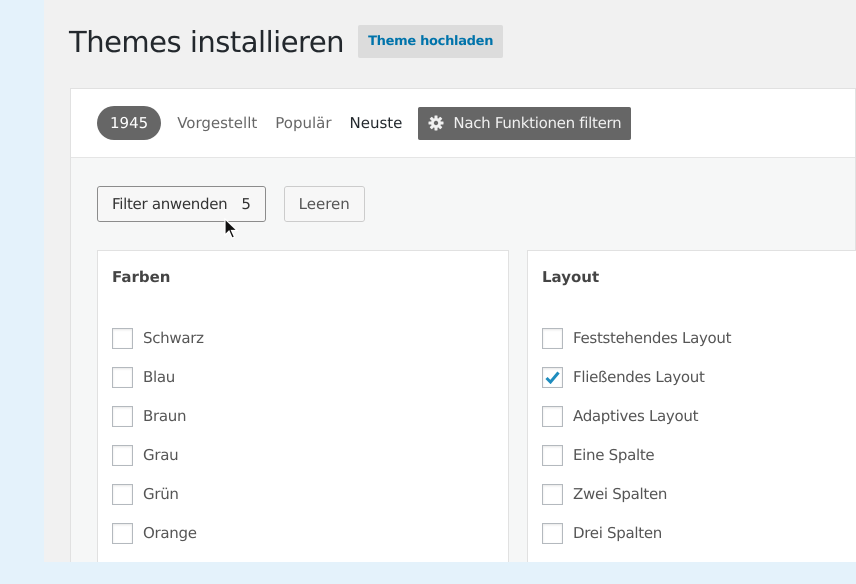 The width and height of the screenshot is (856, 584). Describe the element at coordinates (436, 123) in the screenshot. I see `gear-icon` at that location.